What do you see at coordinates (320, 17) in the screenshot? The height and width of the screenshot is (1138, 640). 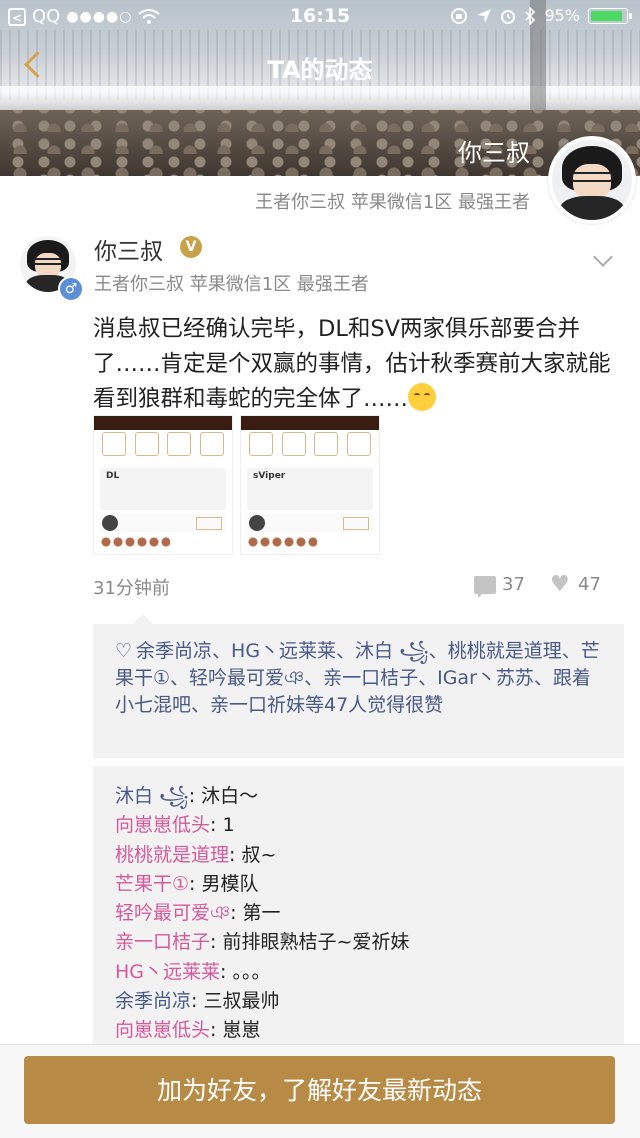 I see `status-bar: < QQ ●●●●○ 16:15 95%` at bounding box center [320, 17].